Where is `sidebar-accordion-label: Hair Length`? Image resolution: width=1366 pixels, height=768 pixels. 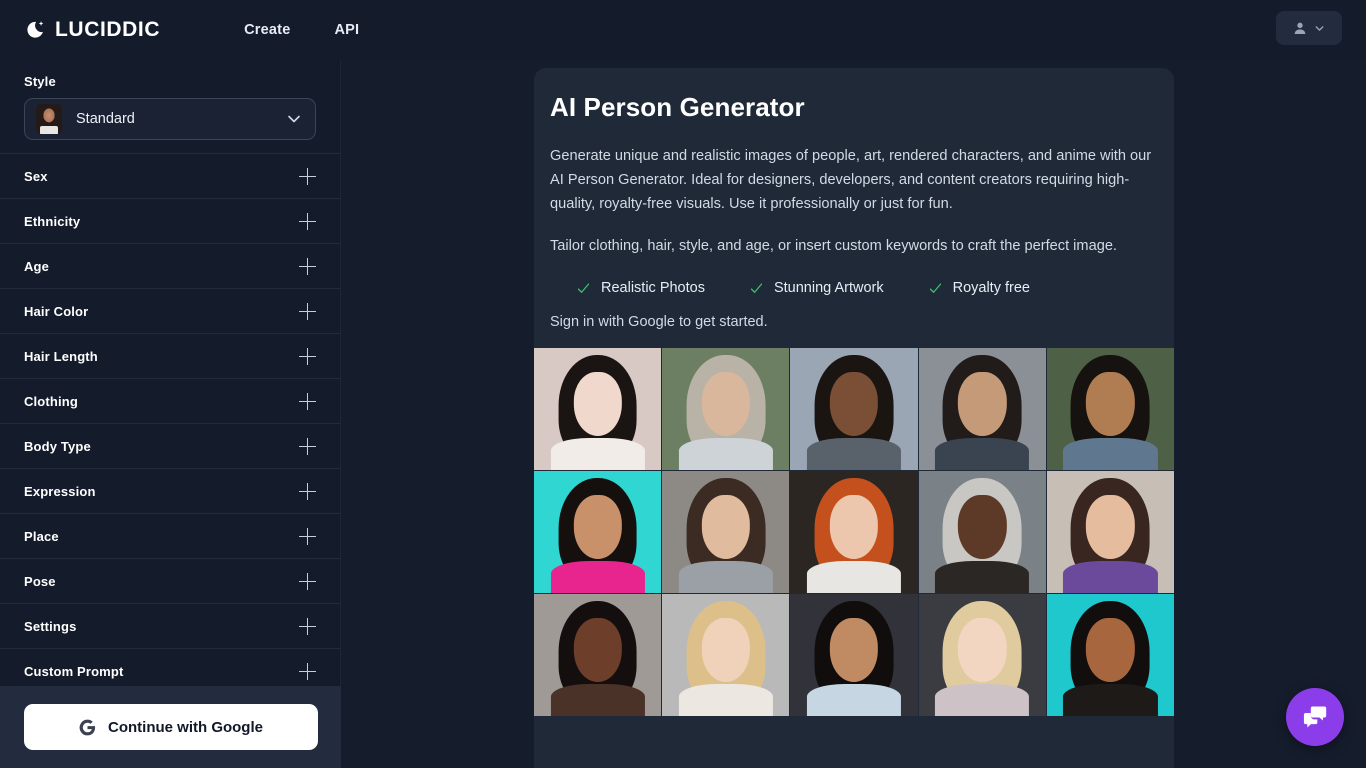
sidebar-accordion-label: Hair Length is located at coordinates (61, 356).